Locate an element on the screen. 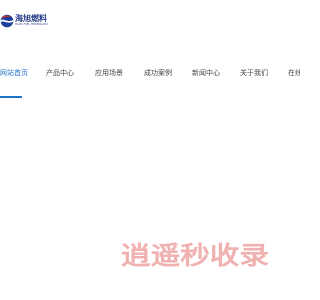 The image size is (320, 300). nav-item-online: 在线 is located at coordinates (294, 73).